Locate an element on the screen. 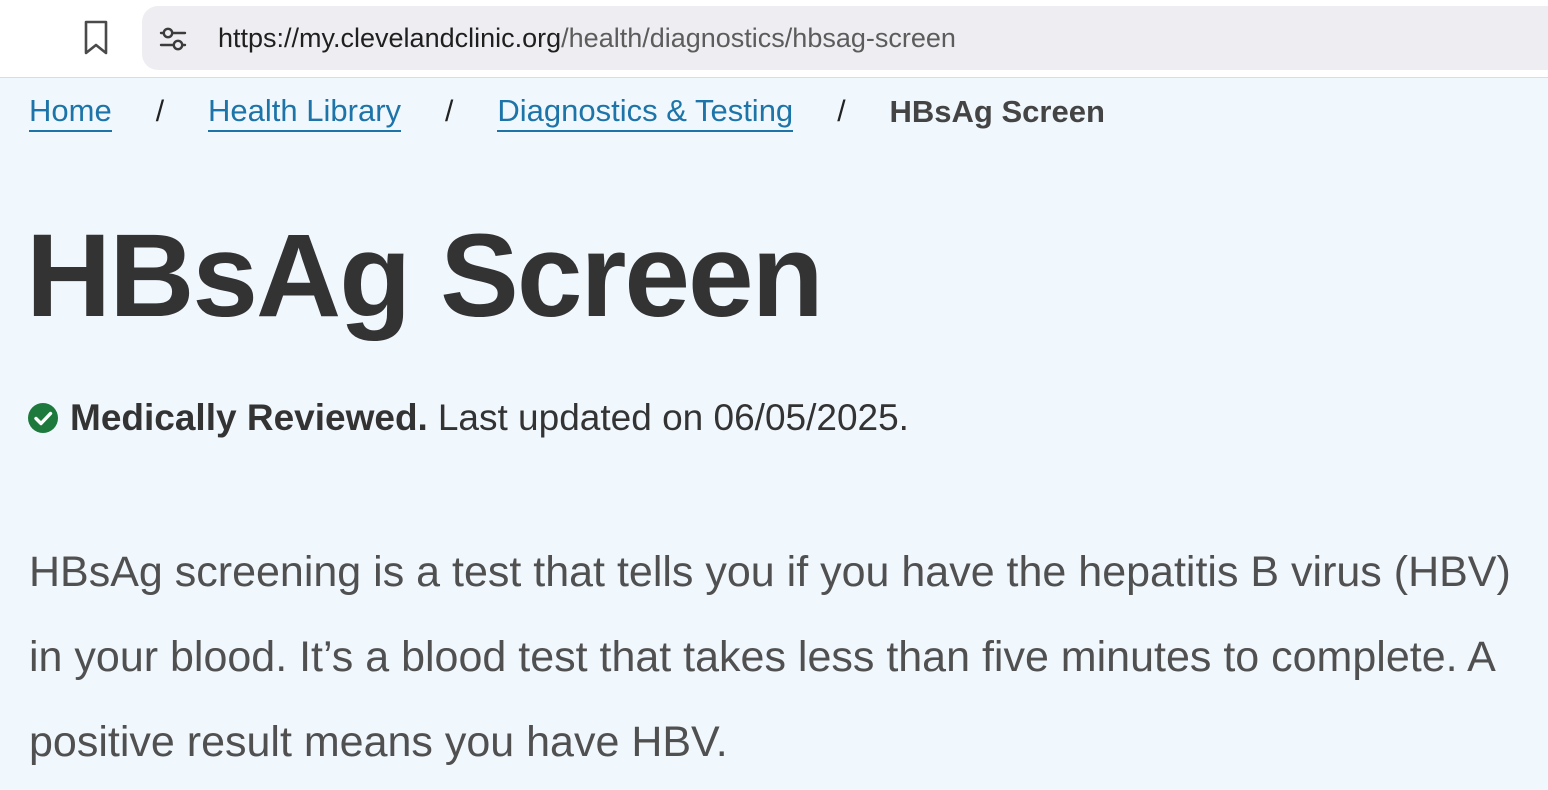 The image size is (1548, 790). last-updated-text: Last updated on 06/05/2025. is located at coordinates (673, 417).